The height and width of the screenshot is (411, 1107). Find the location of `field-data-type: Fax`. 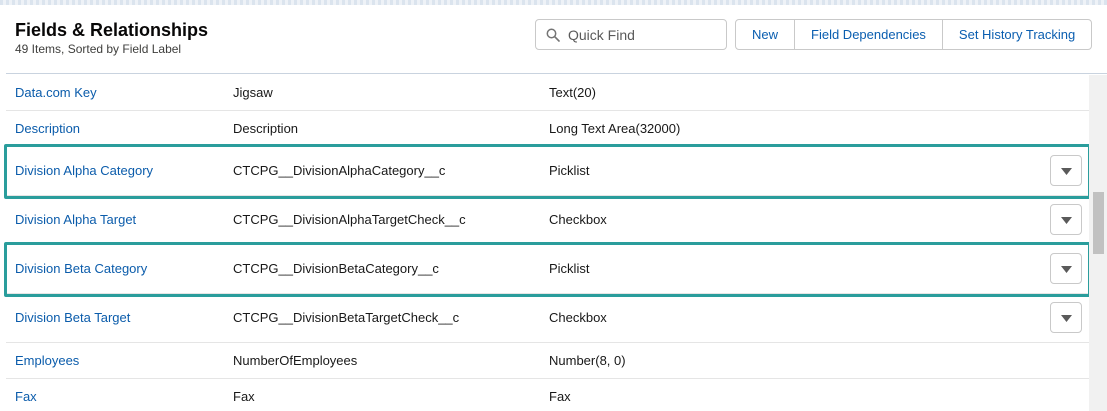

field-data-type: Fax is located at coordinates (560, 396).